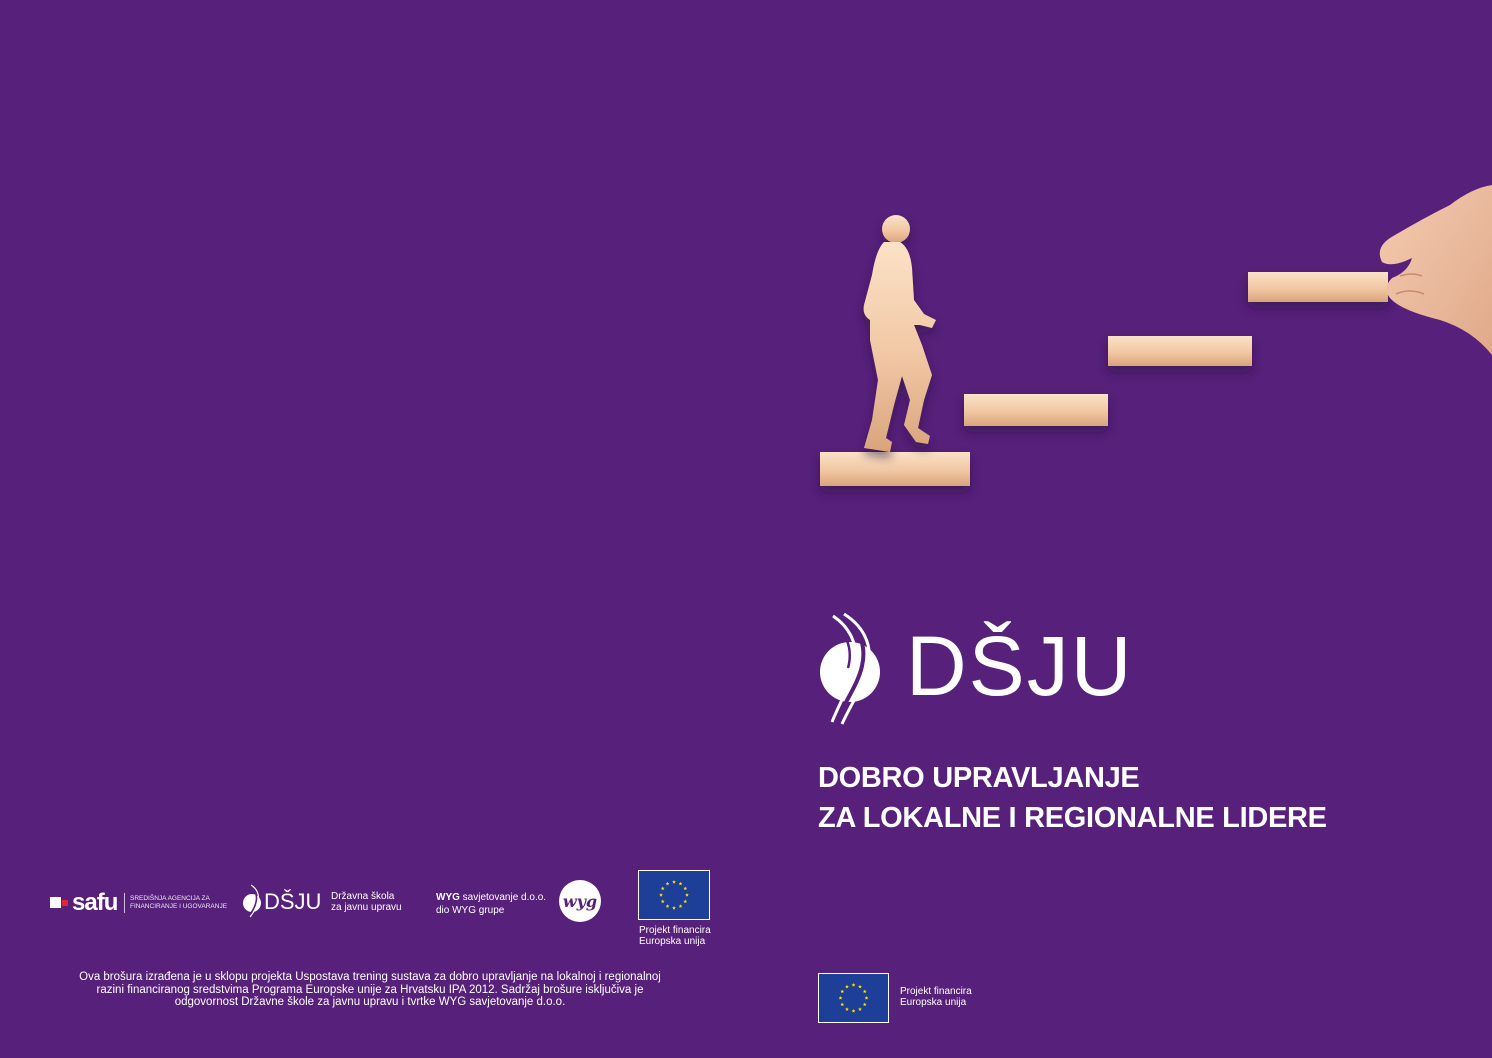  What do you see at coordinates (124, 903) in the screenshot?
I see `safu-divider` at bounding box center [124, 903].